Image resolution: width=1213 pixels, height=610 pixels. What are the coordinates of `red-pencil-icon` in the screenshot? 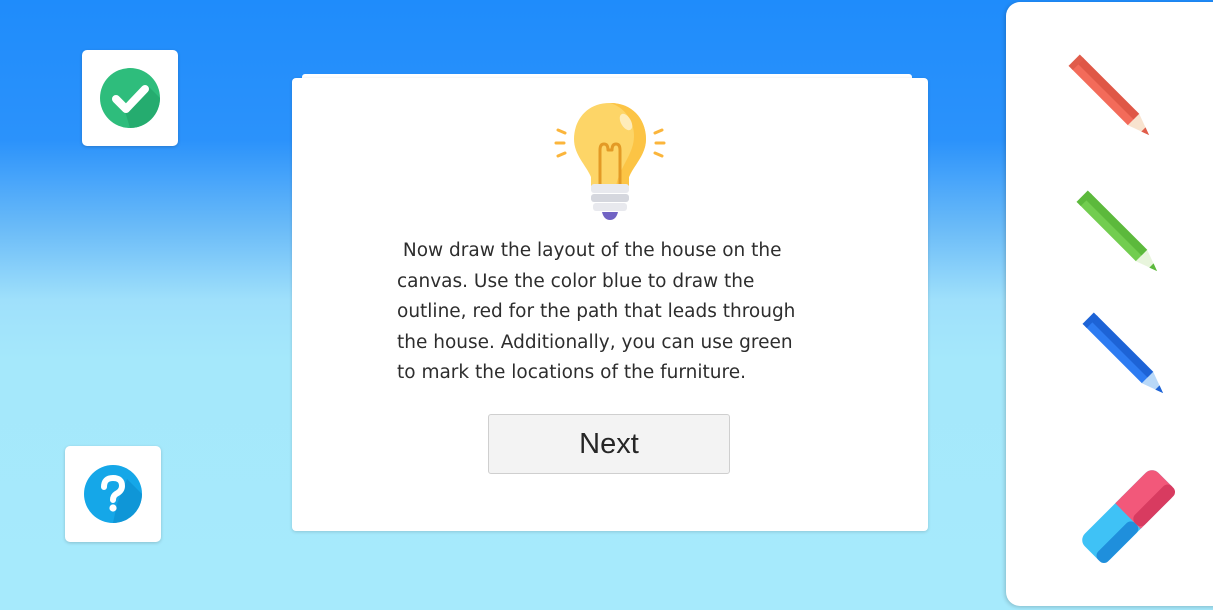 It's located at (1118, 104).